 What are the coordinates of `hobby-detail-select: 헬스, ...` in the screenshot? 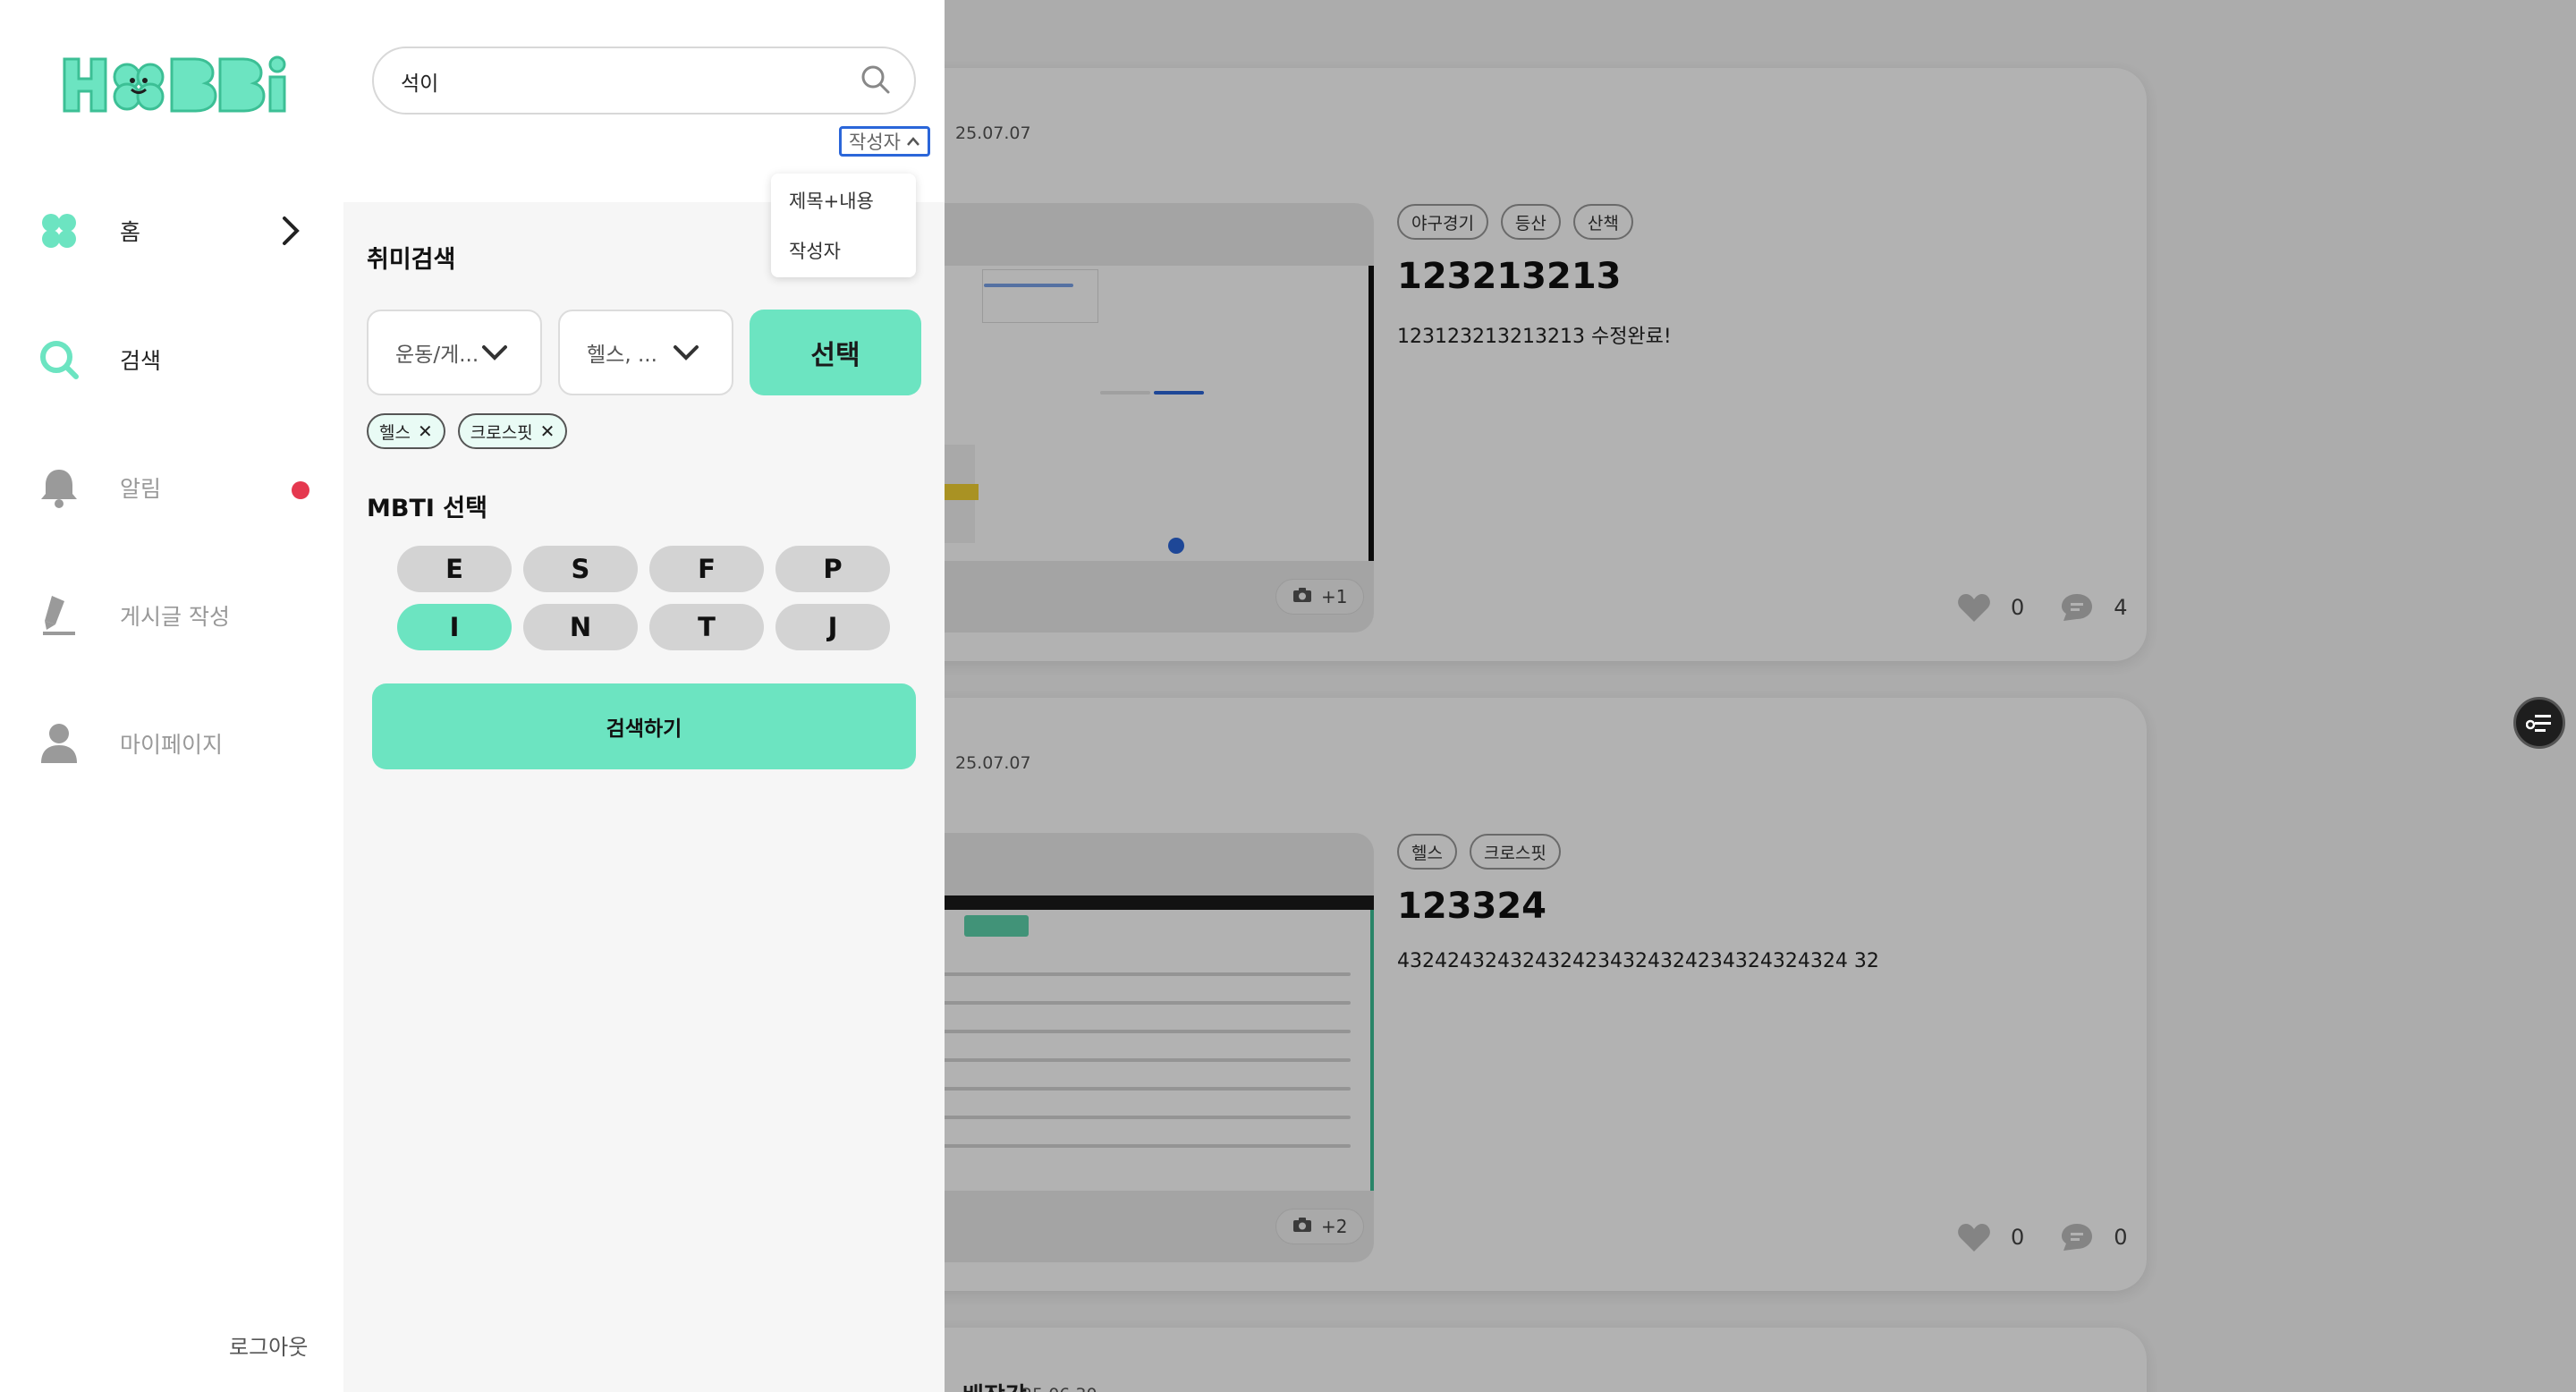 It's located at (645, 352).